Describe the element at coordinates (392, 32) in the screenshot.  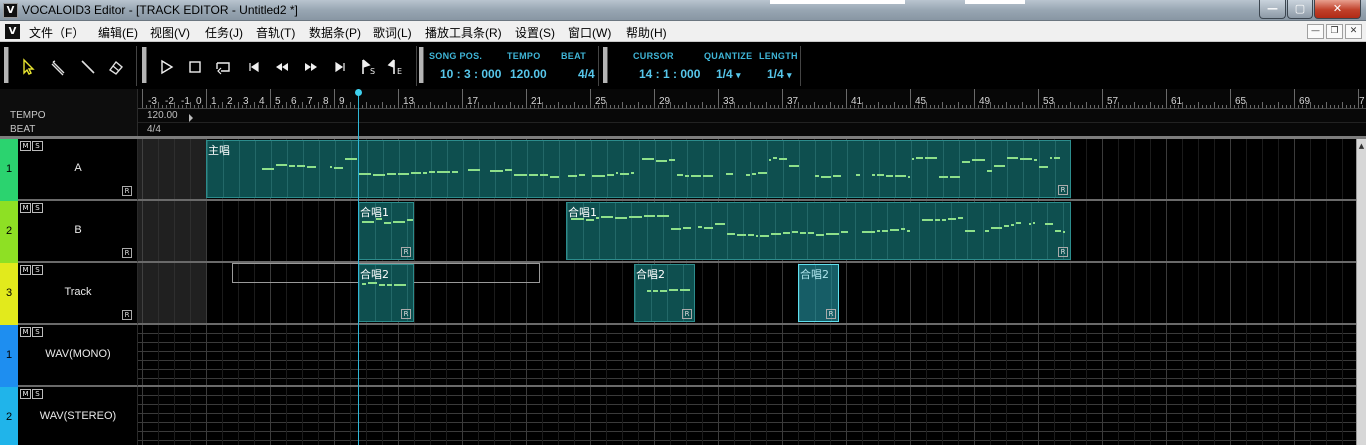
I see `menu-lyrics: 歌词(L)` at that location.